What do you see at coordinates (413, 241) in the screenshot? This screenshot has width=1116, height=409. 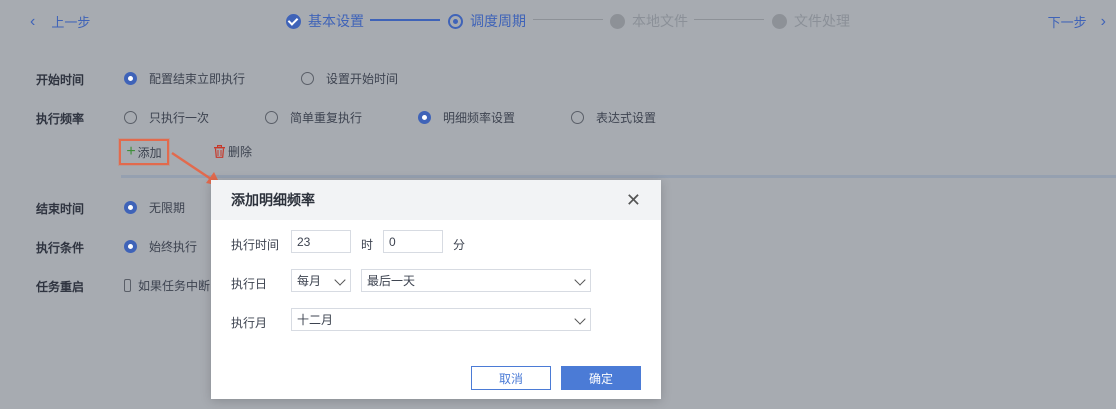 I see `minute-input: 0` at bounding box center [413, 241].